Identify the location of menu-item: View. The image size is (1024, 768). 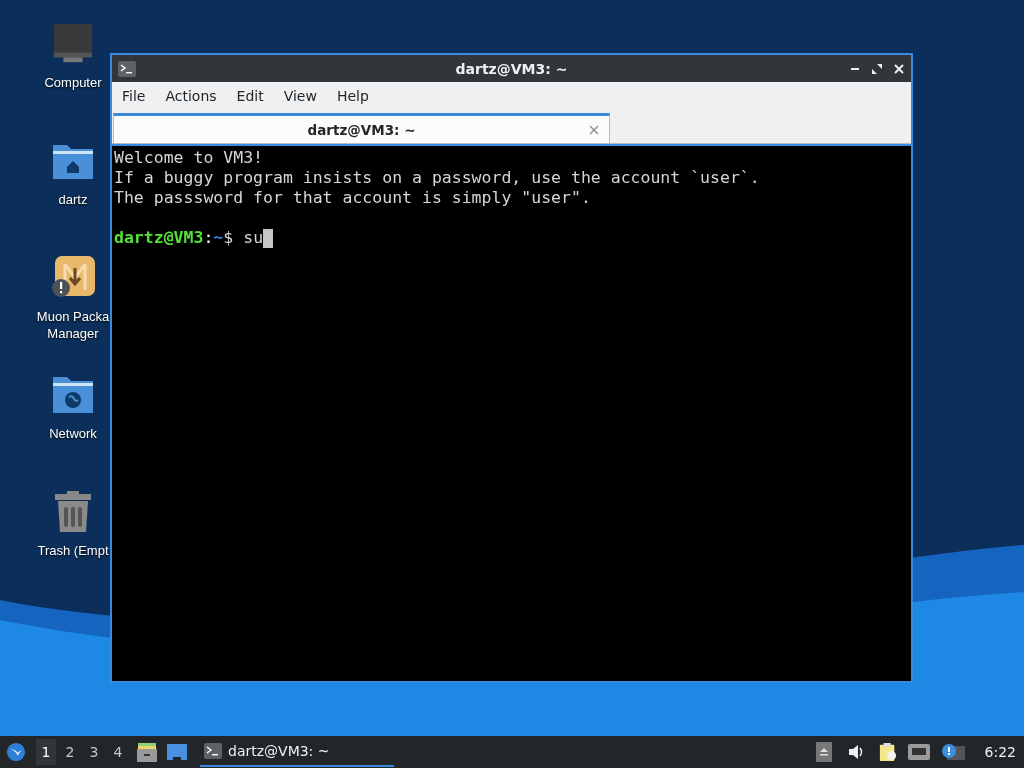
(300, 96).